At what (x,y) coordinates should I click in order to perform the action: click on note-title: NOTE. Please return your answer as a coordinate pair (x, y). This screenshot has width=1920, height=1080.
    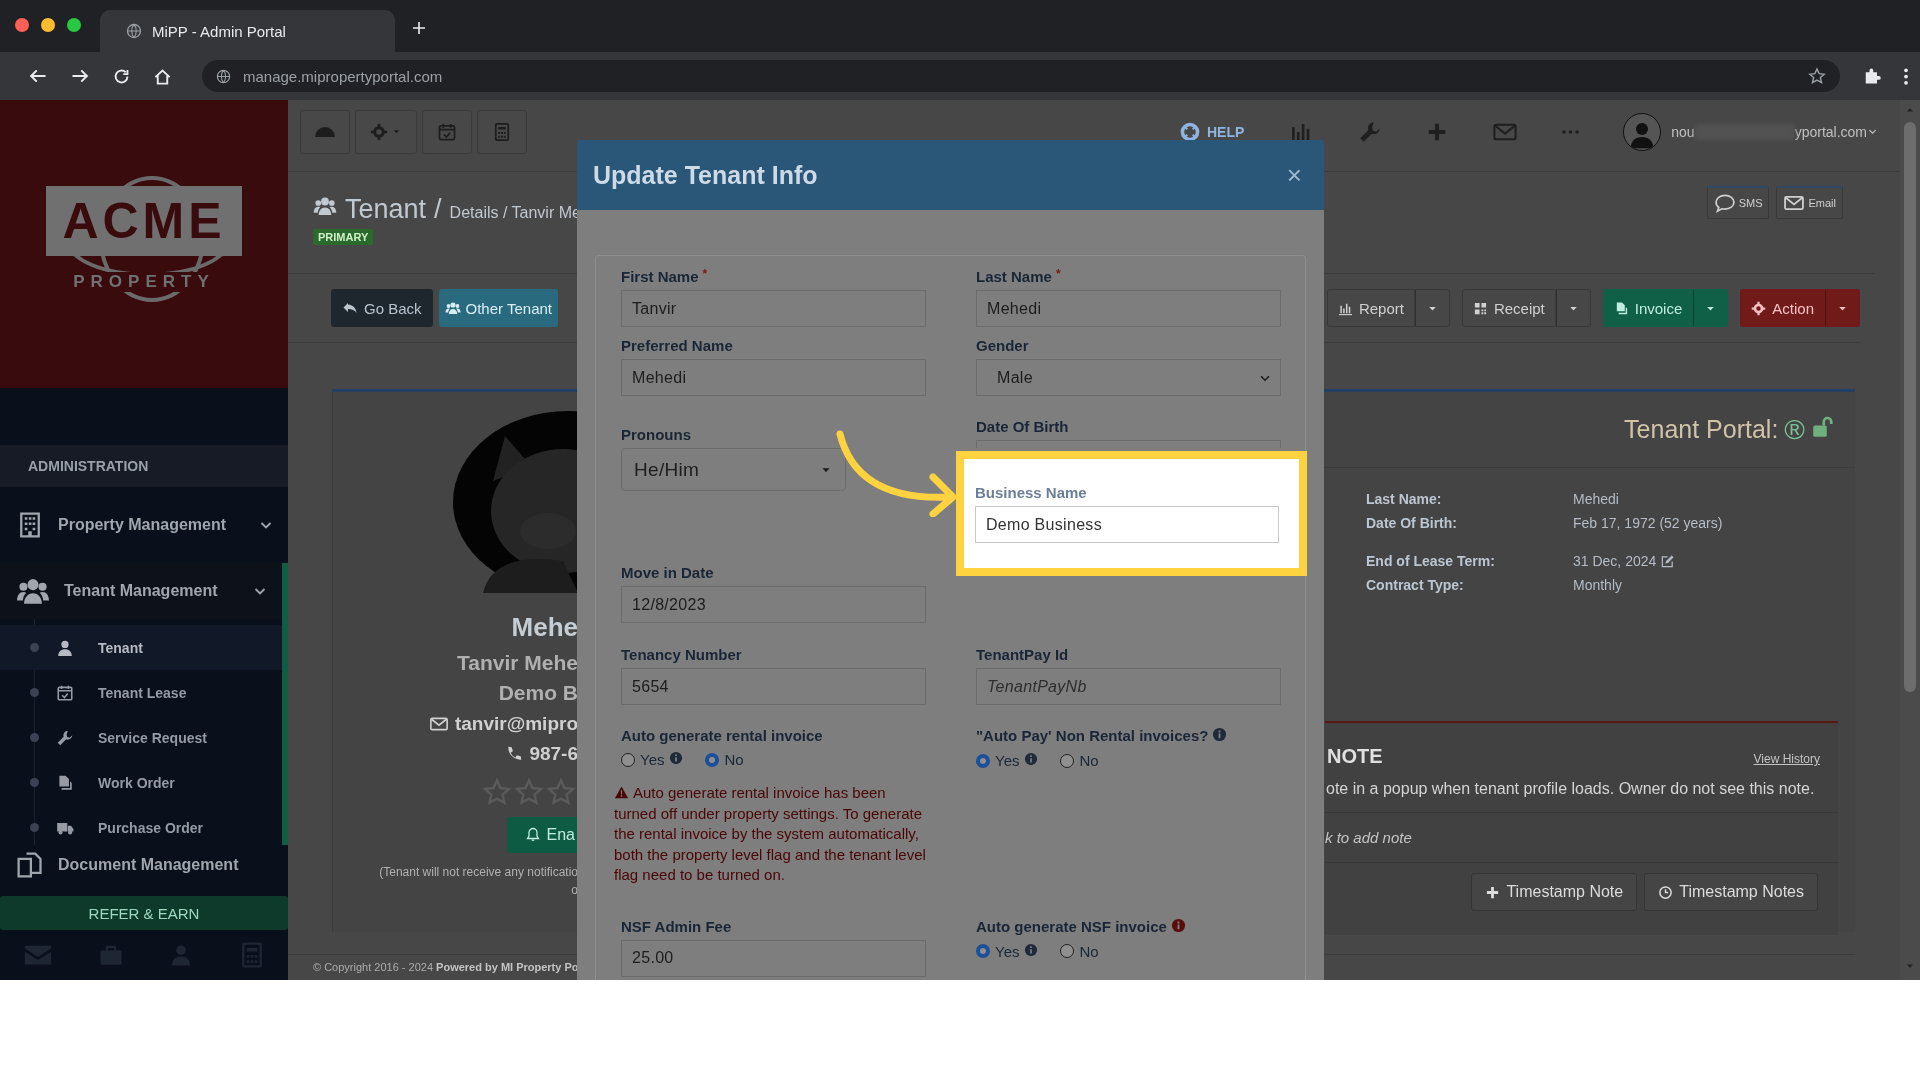
    Looking at the image, I should click on (1355, 756).